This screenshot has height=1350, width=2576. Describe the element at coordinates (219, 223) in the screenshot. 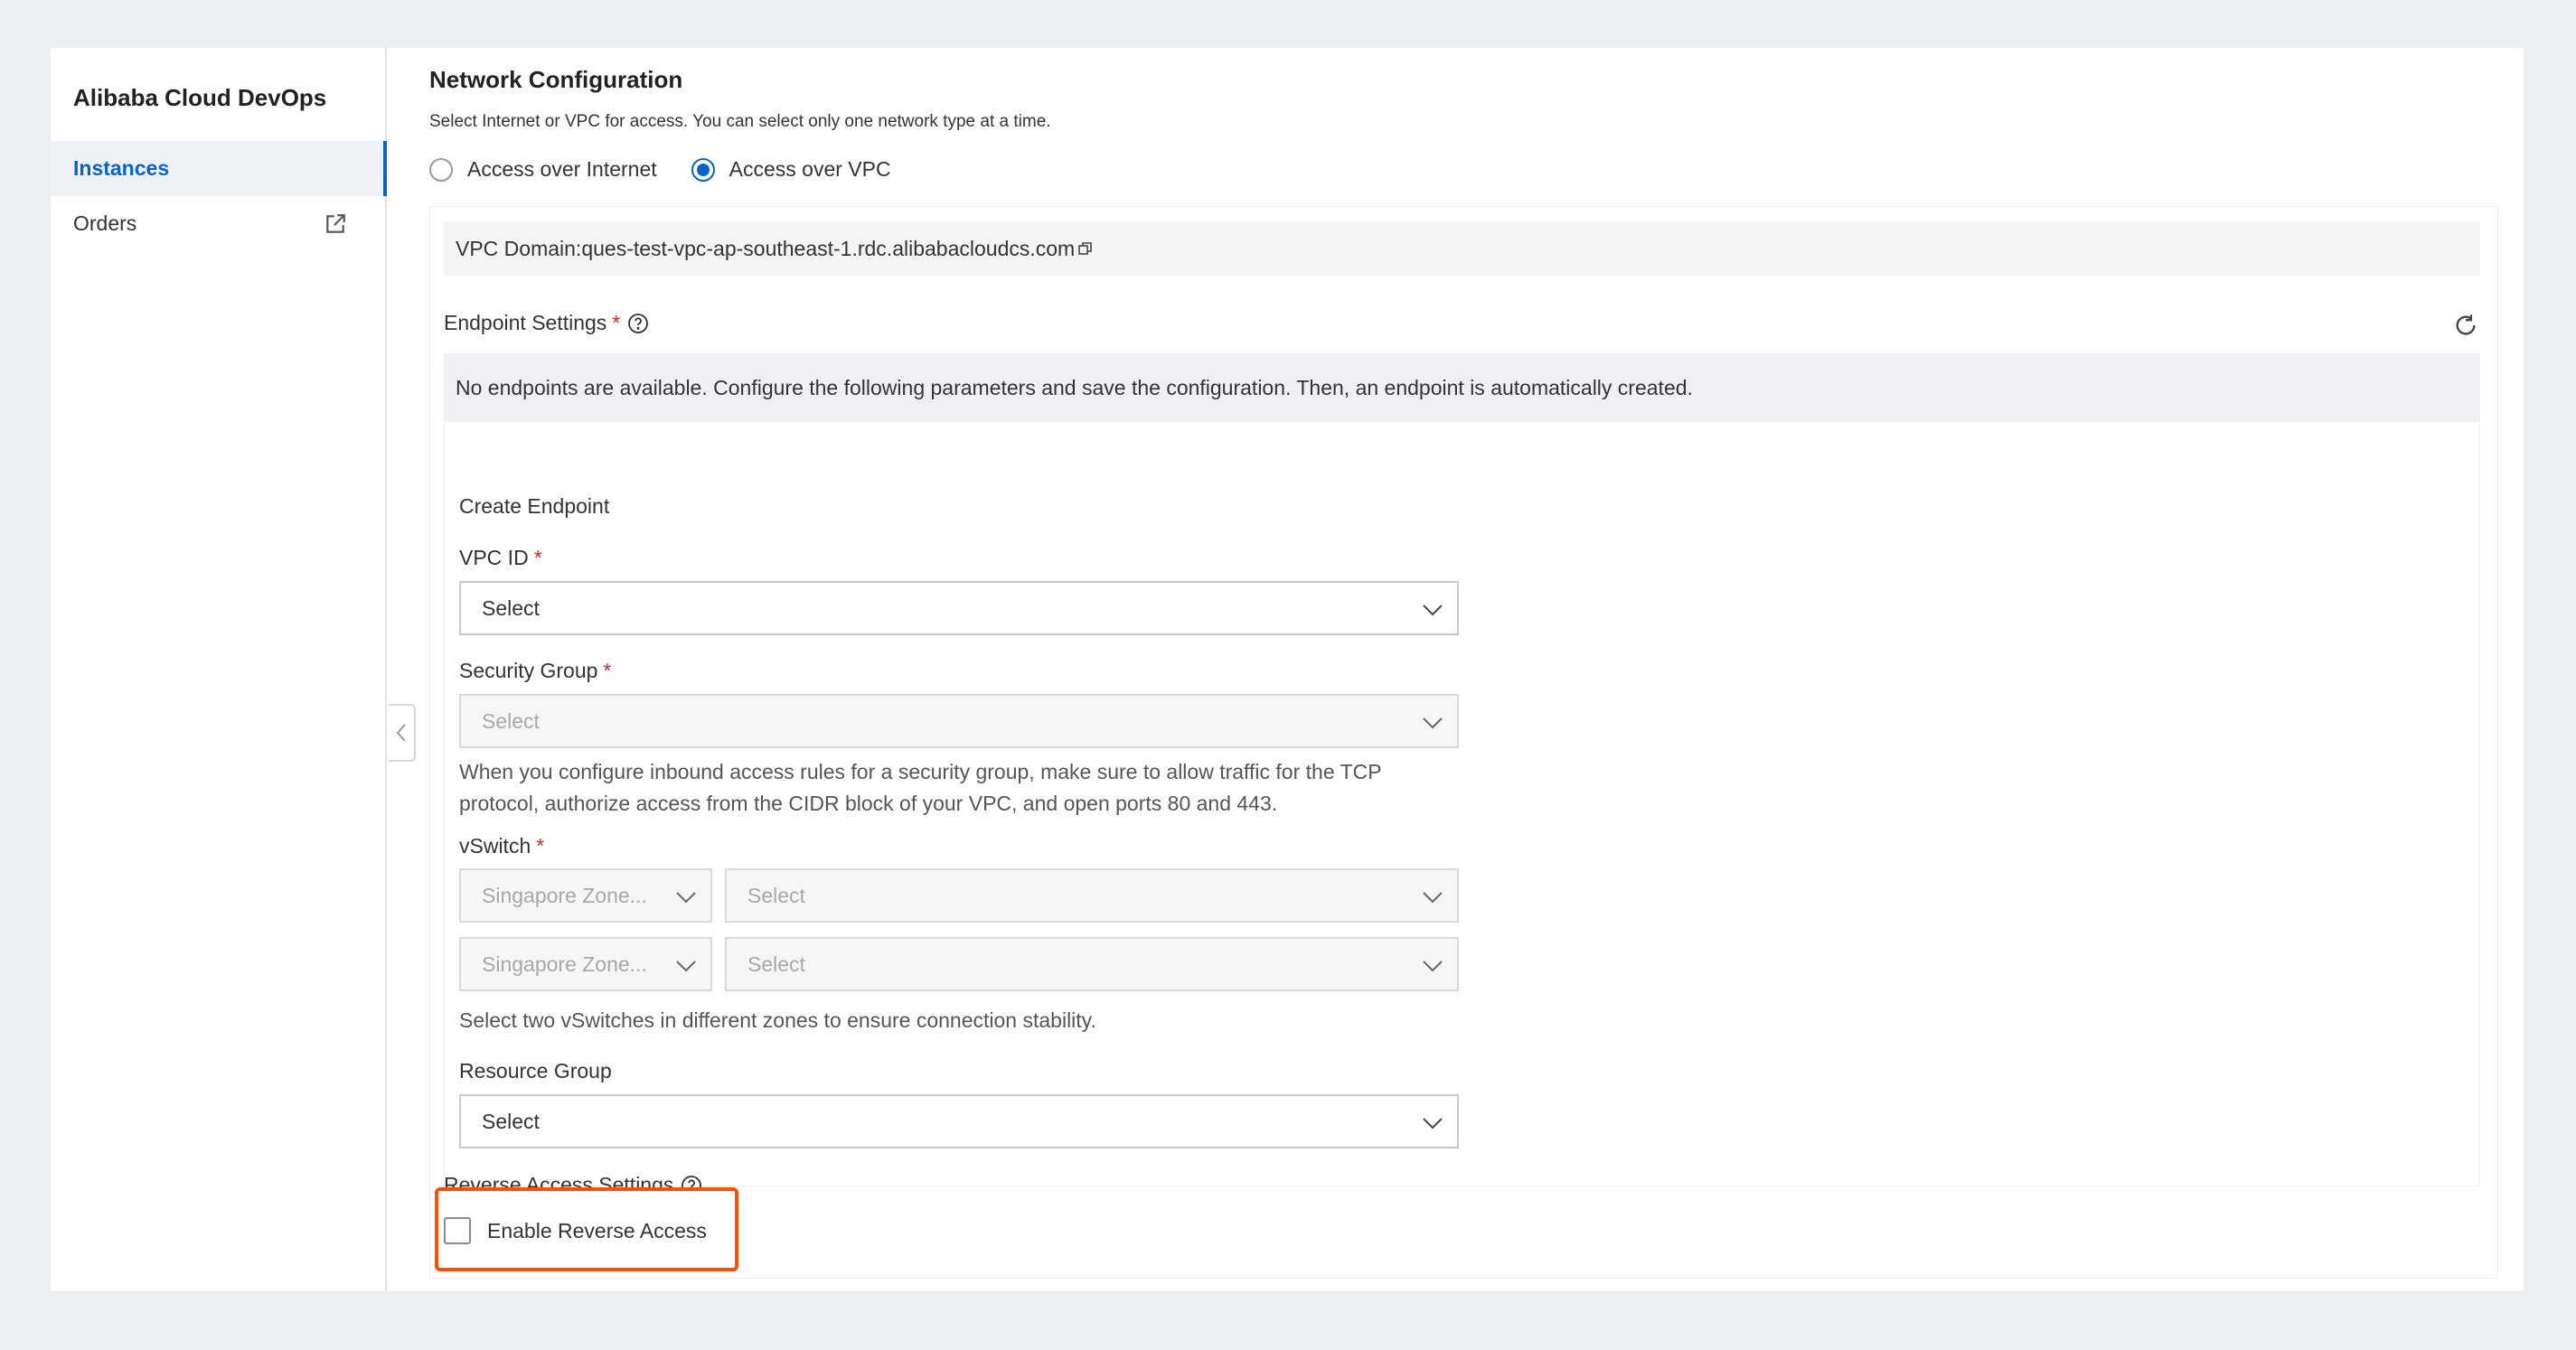

I see `sidebar-item-orders: Orders` at that location.